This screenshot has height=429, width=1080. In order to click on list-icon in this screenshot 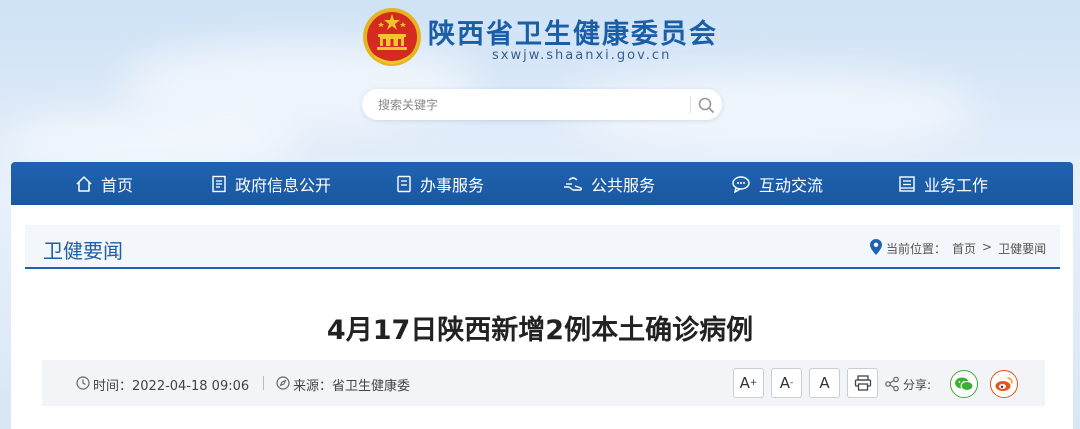, I will do `click(404, 183)`.